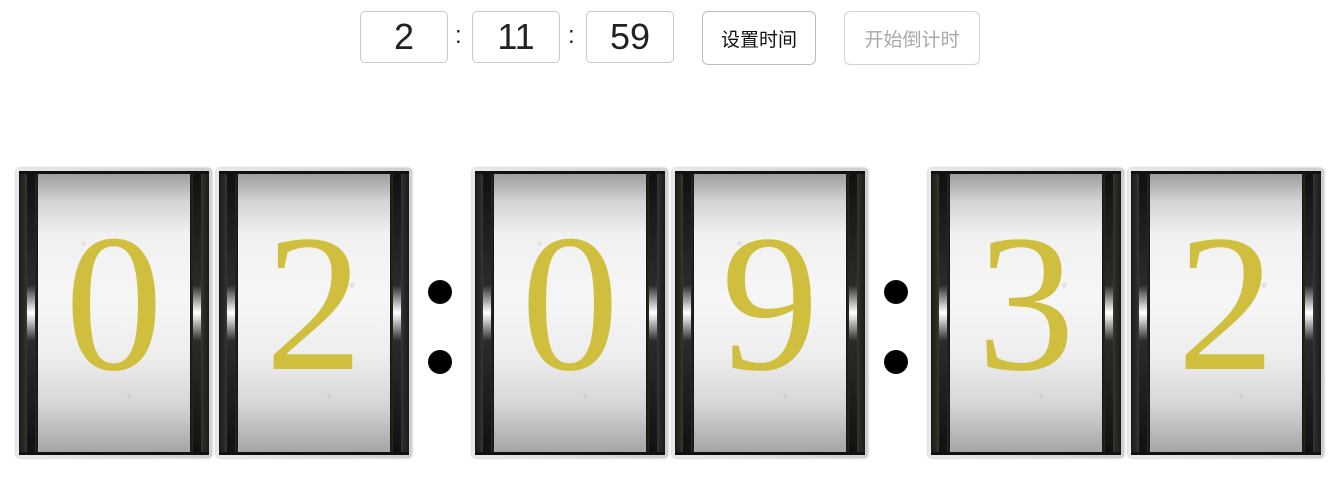  I want to click on minutes-tens-digit-card: 0, so click(570, 313).